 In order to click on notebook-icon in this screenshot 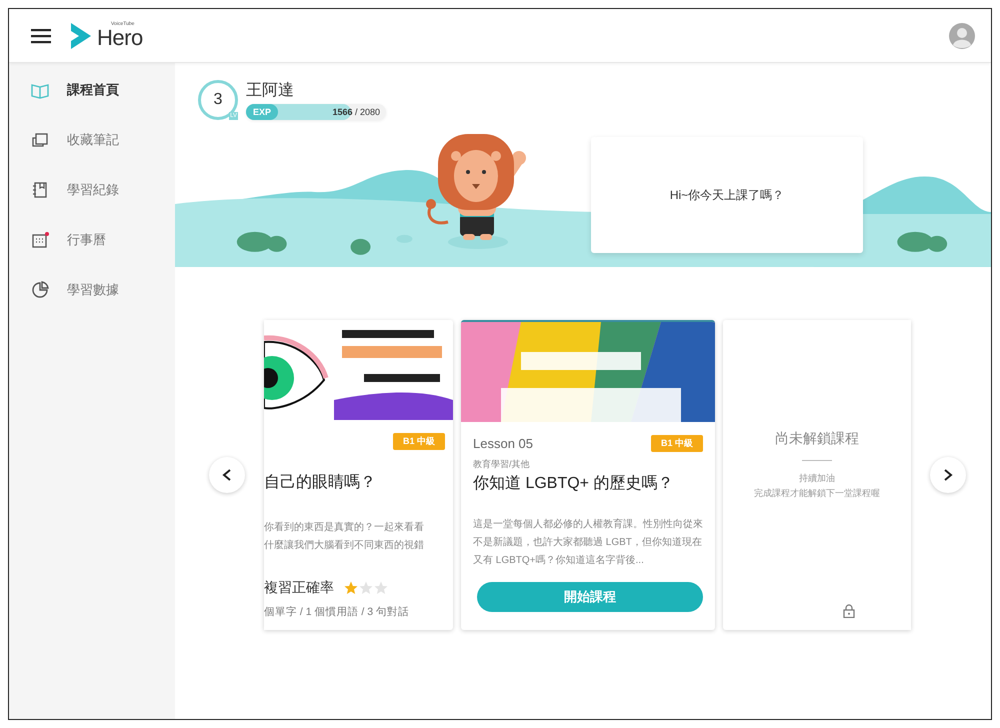, I will do `click(40, 190)`.